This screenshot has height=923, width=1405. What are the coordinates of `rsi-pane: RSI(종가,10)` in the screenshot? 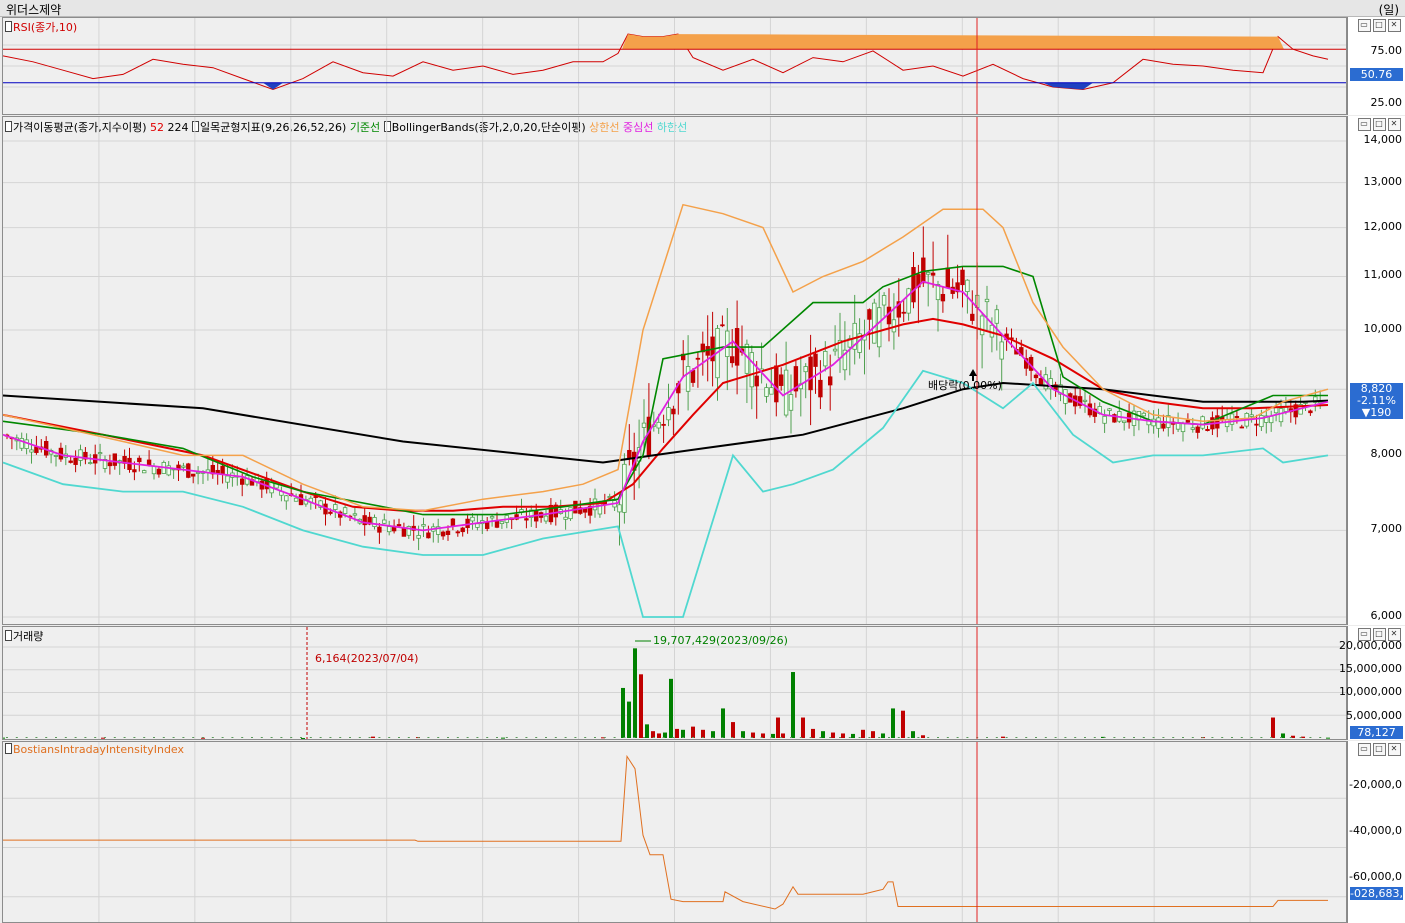 It's located at (674, 66).